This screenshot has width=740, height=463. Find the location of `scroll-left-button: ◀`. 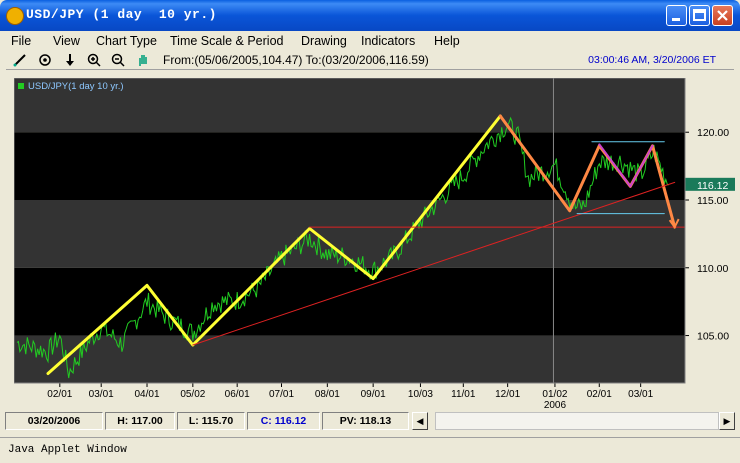

scroll-left-button: ◀ is located at coordinates (420, 421).